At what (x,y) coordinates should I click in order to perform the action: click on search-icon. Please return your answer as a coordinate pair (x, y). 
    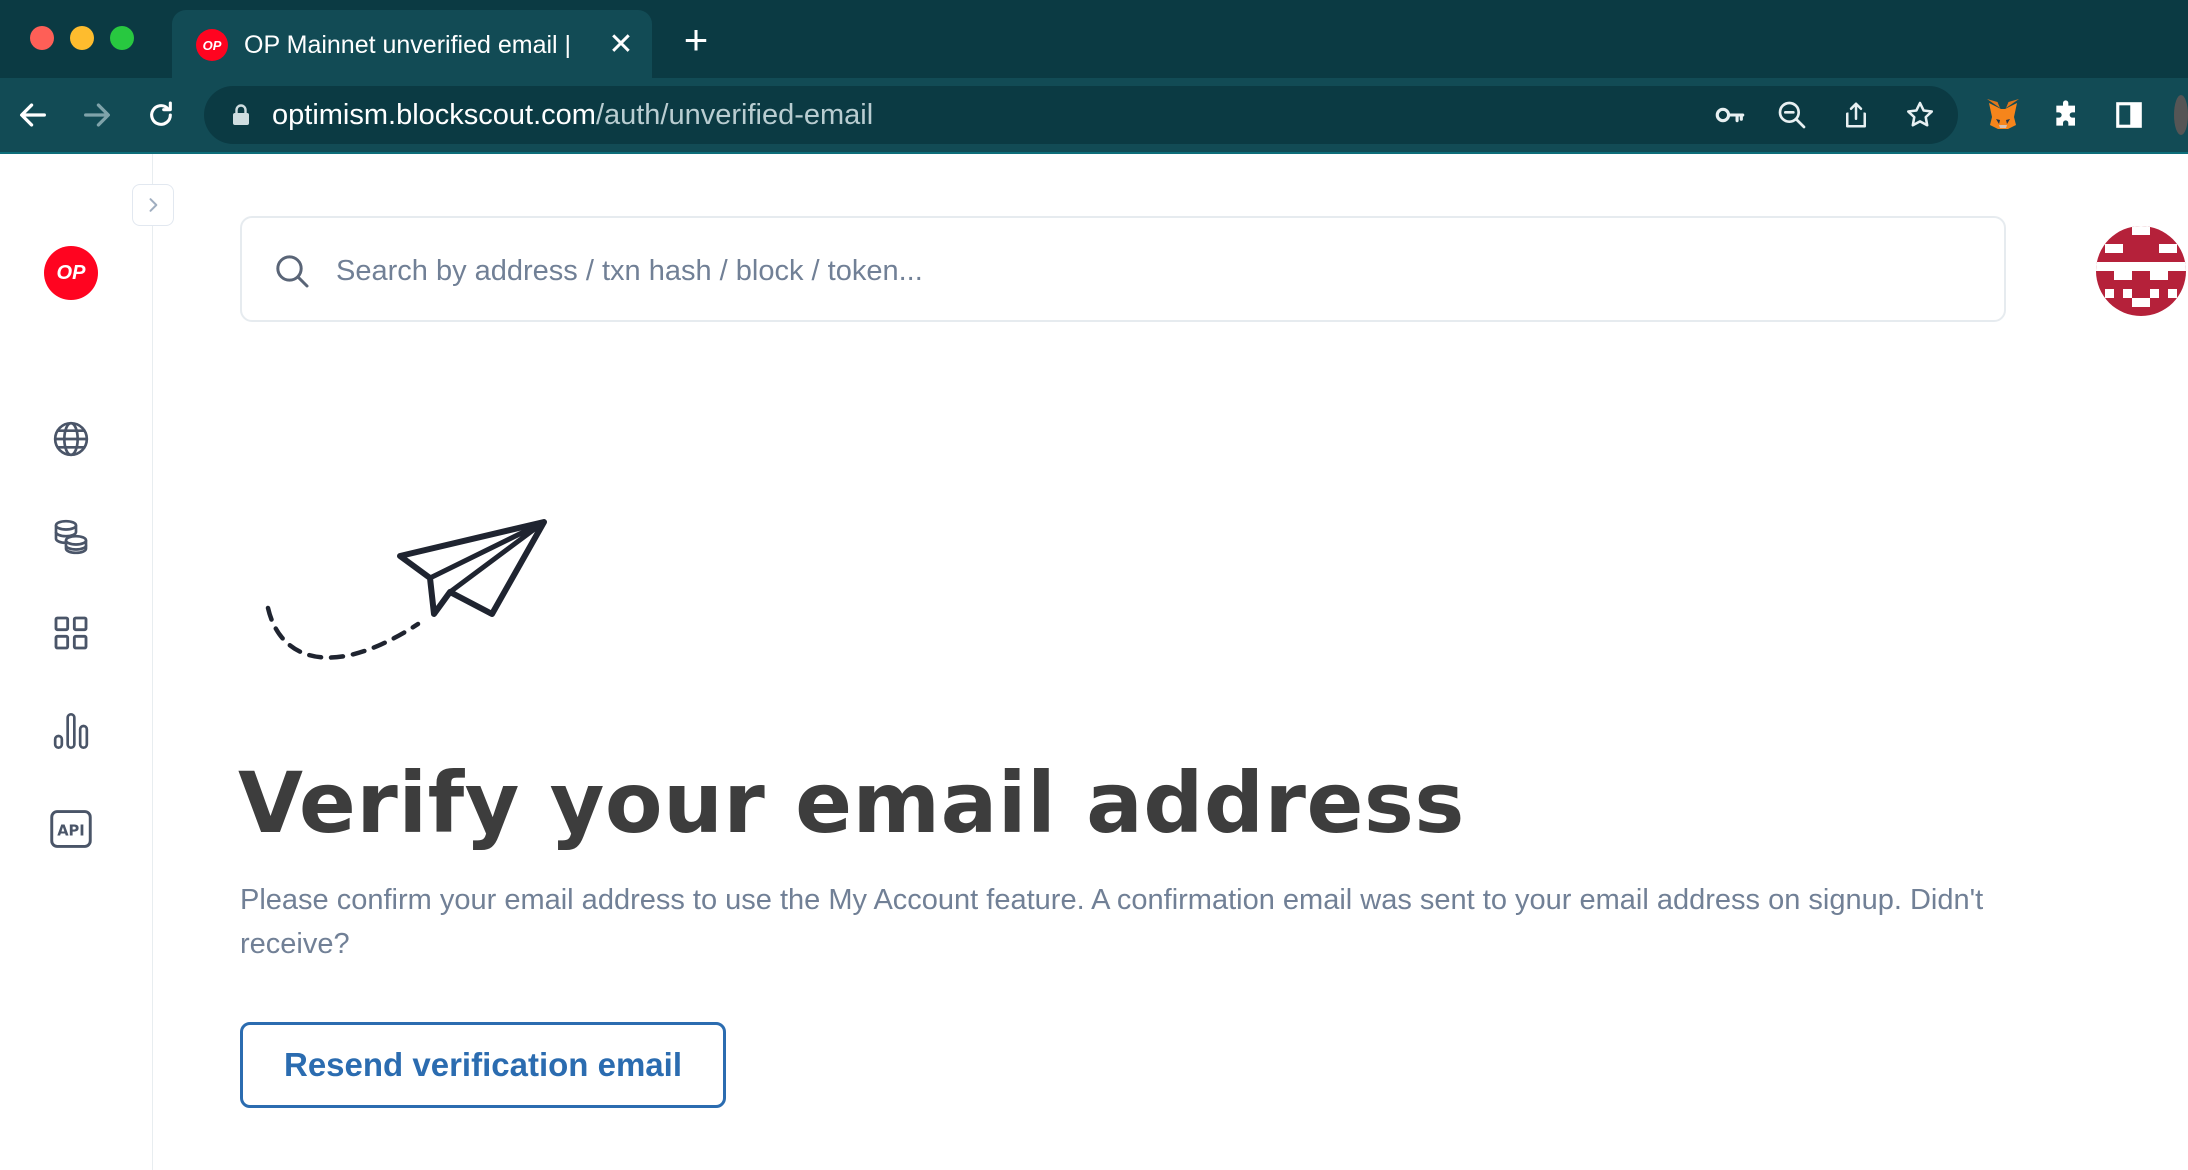
    Looking at the image, I should click on (292, 271).